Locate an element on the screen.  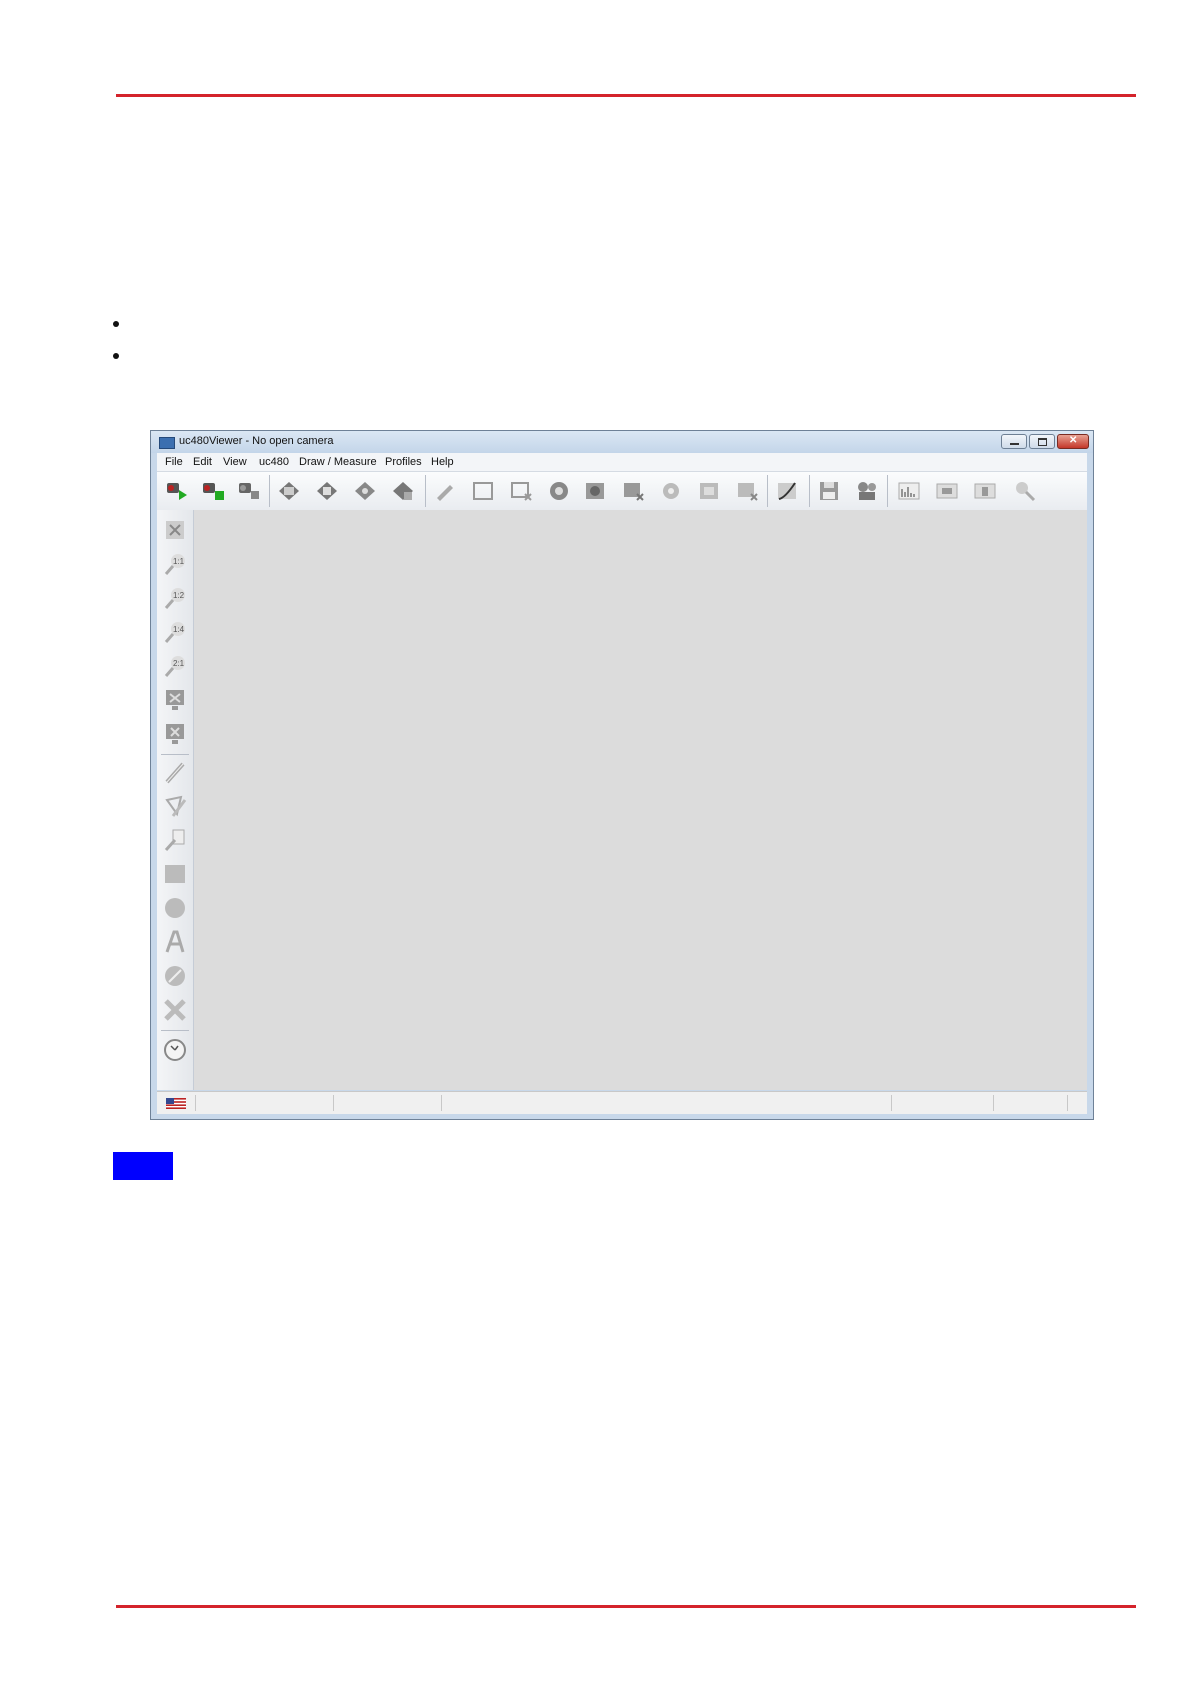
menu-view: View is located at coordinates (235, 462).